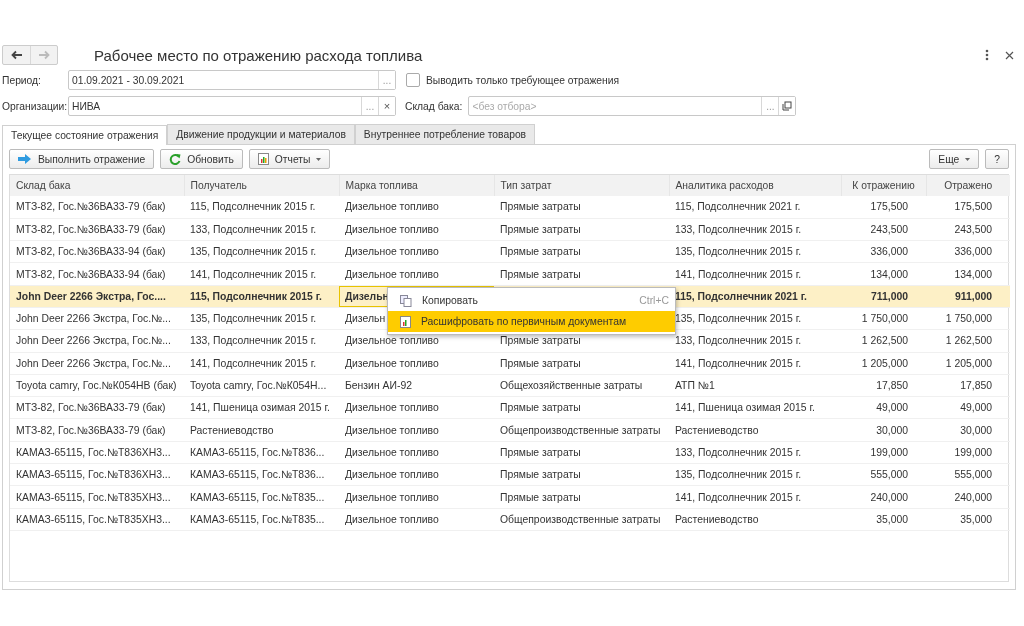 The image size is (1024, 626). I want to click on field-label: Организации:, so click(35, 106).